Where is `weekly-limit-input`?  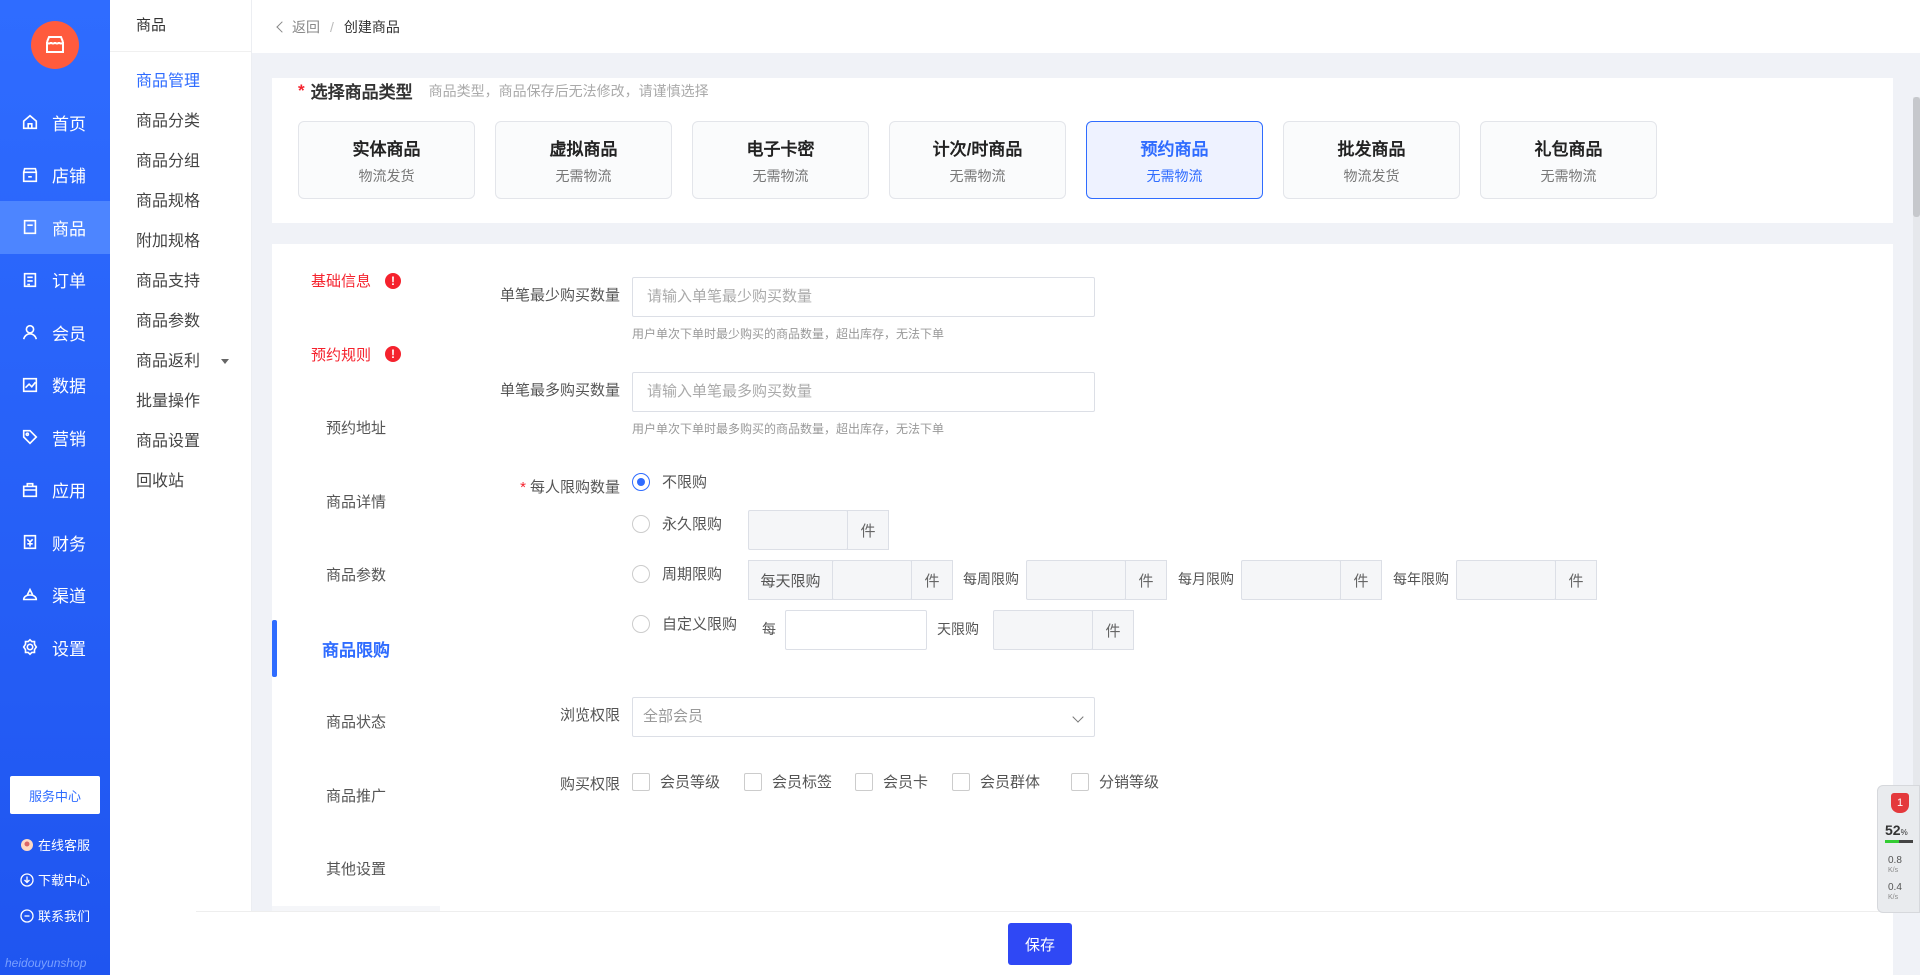 weekly-limit-input is located at coordinates (1076, 580).